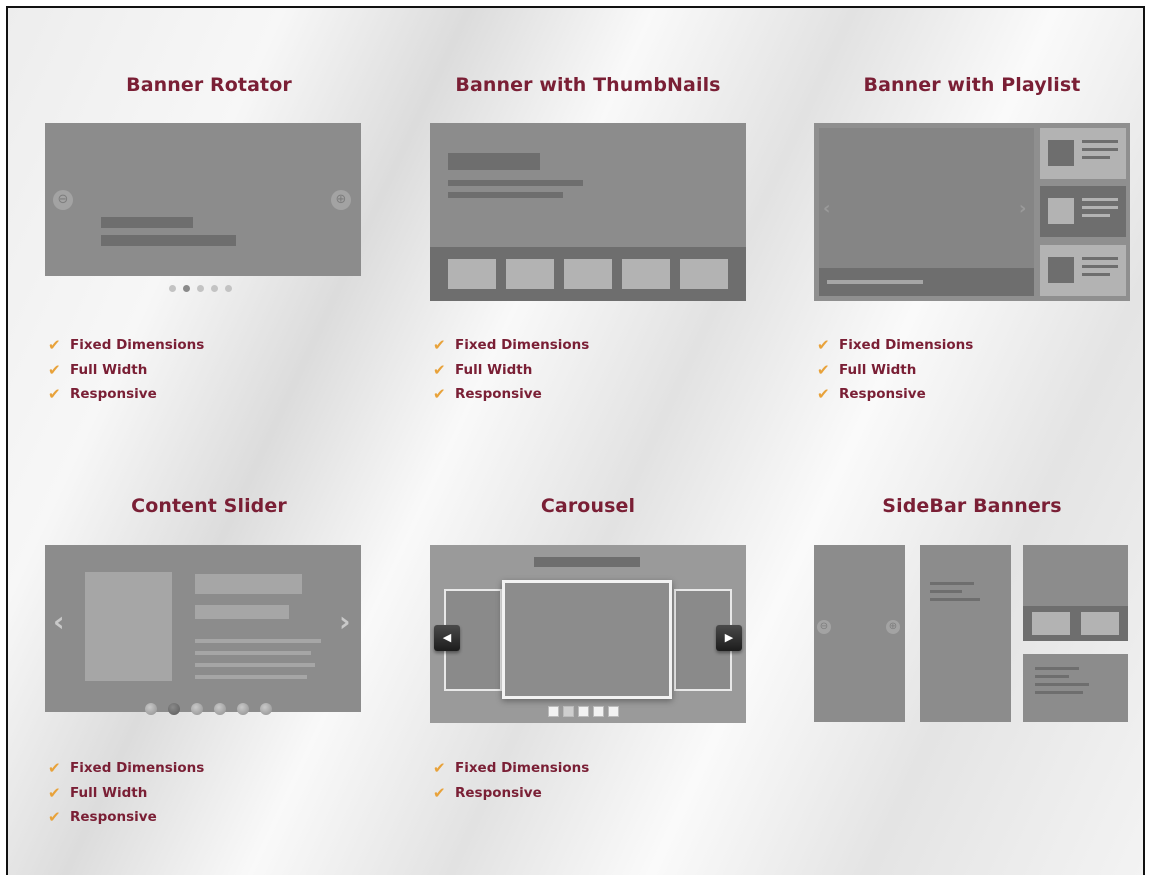  What do you see at coordinates (972, 506) in the screenshot?
I see `card-title: SideBar Banners` at bounding box center [972, 506].